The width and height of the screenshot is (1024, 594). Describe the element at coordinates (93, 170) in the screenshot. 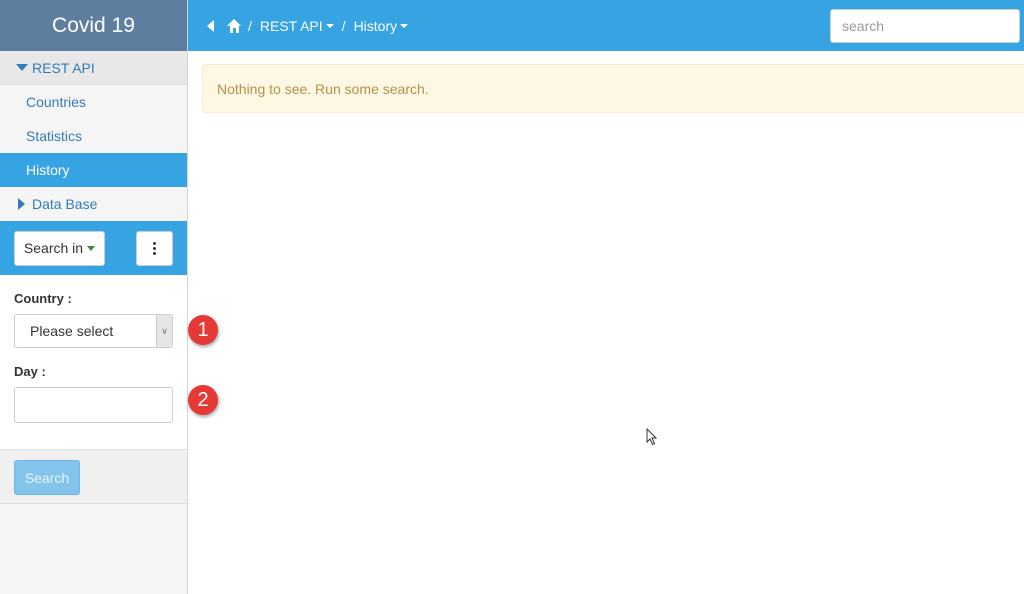

I see `sidebar-item-history: History` at that location.